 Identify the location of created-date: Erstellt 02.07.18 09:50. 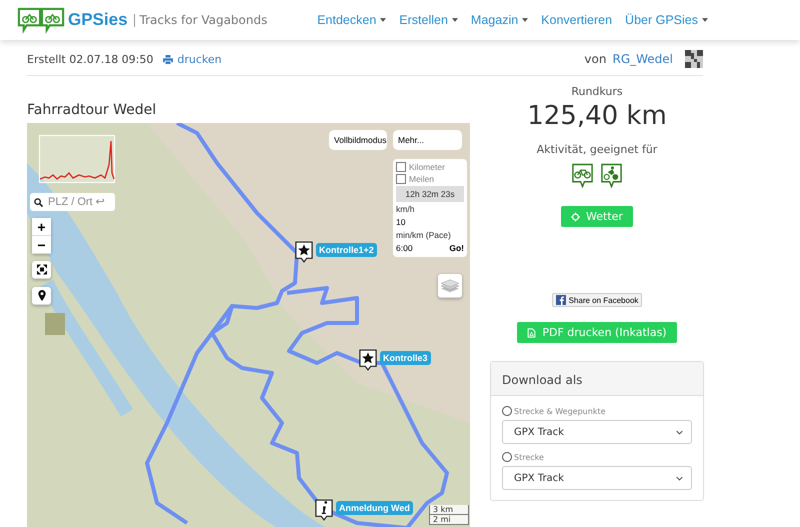
(90, 59).